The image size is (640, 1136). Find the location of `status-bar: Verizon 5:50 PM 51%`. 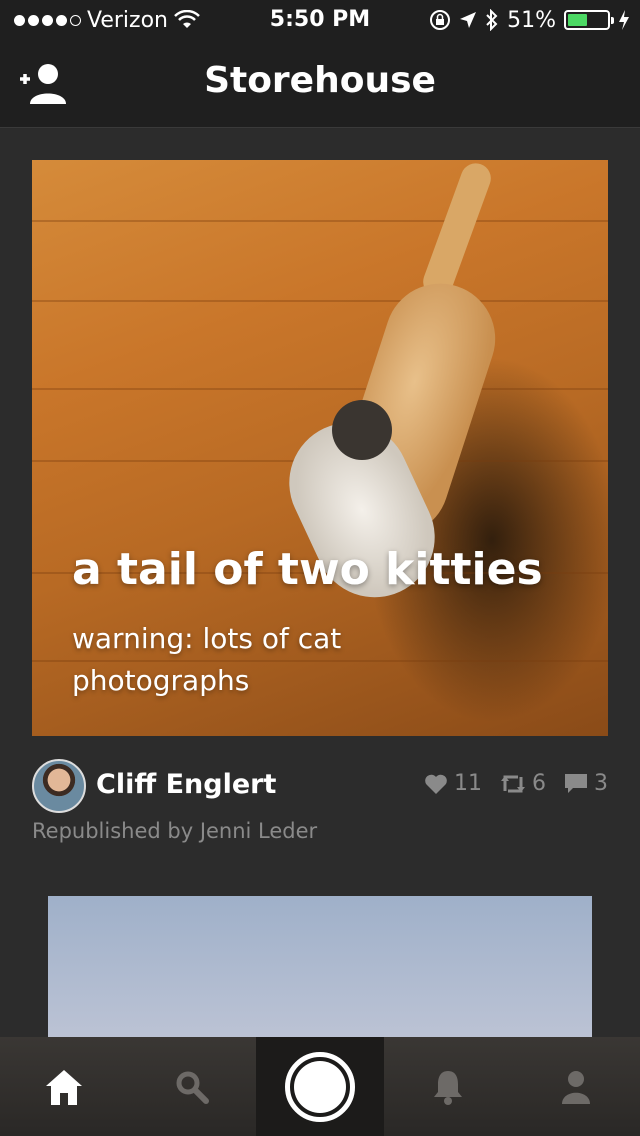

status-bar: Verizon 5:50 PM 51% is located at coordinates (320, 20).